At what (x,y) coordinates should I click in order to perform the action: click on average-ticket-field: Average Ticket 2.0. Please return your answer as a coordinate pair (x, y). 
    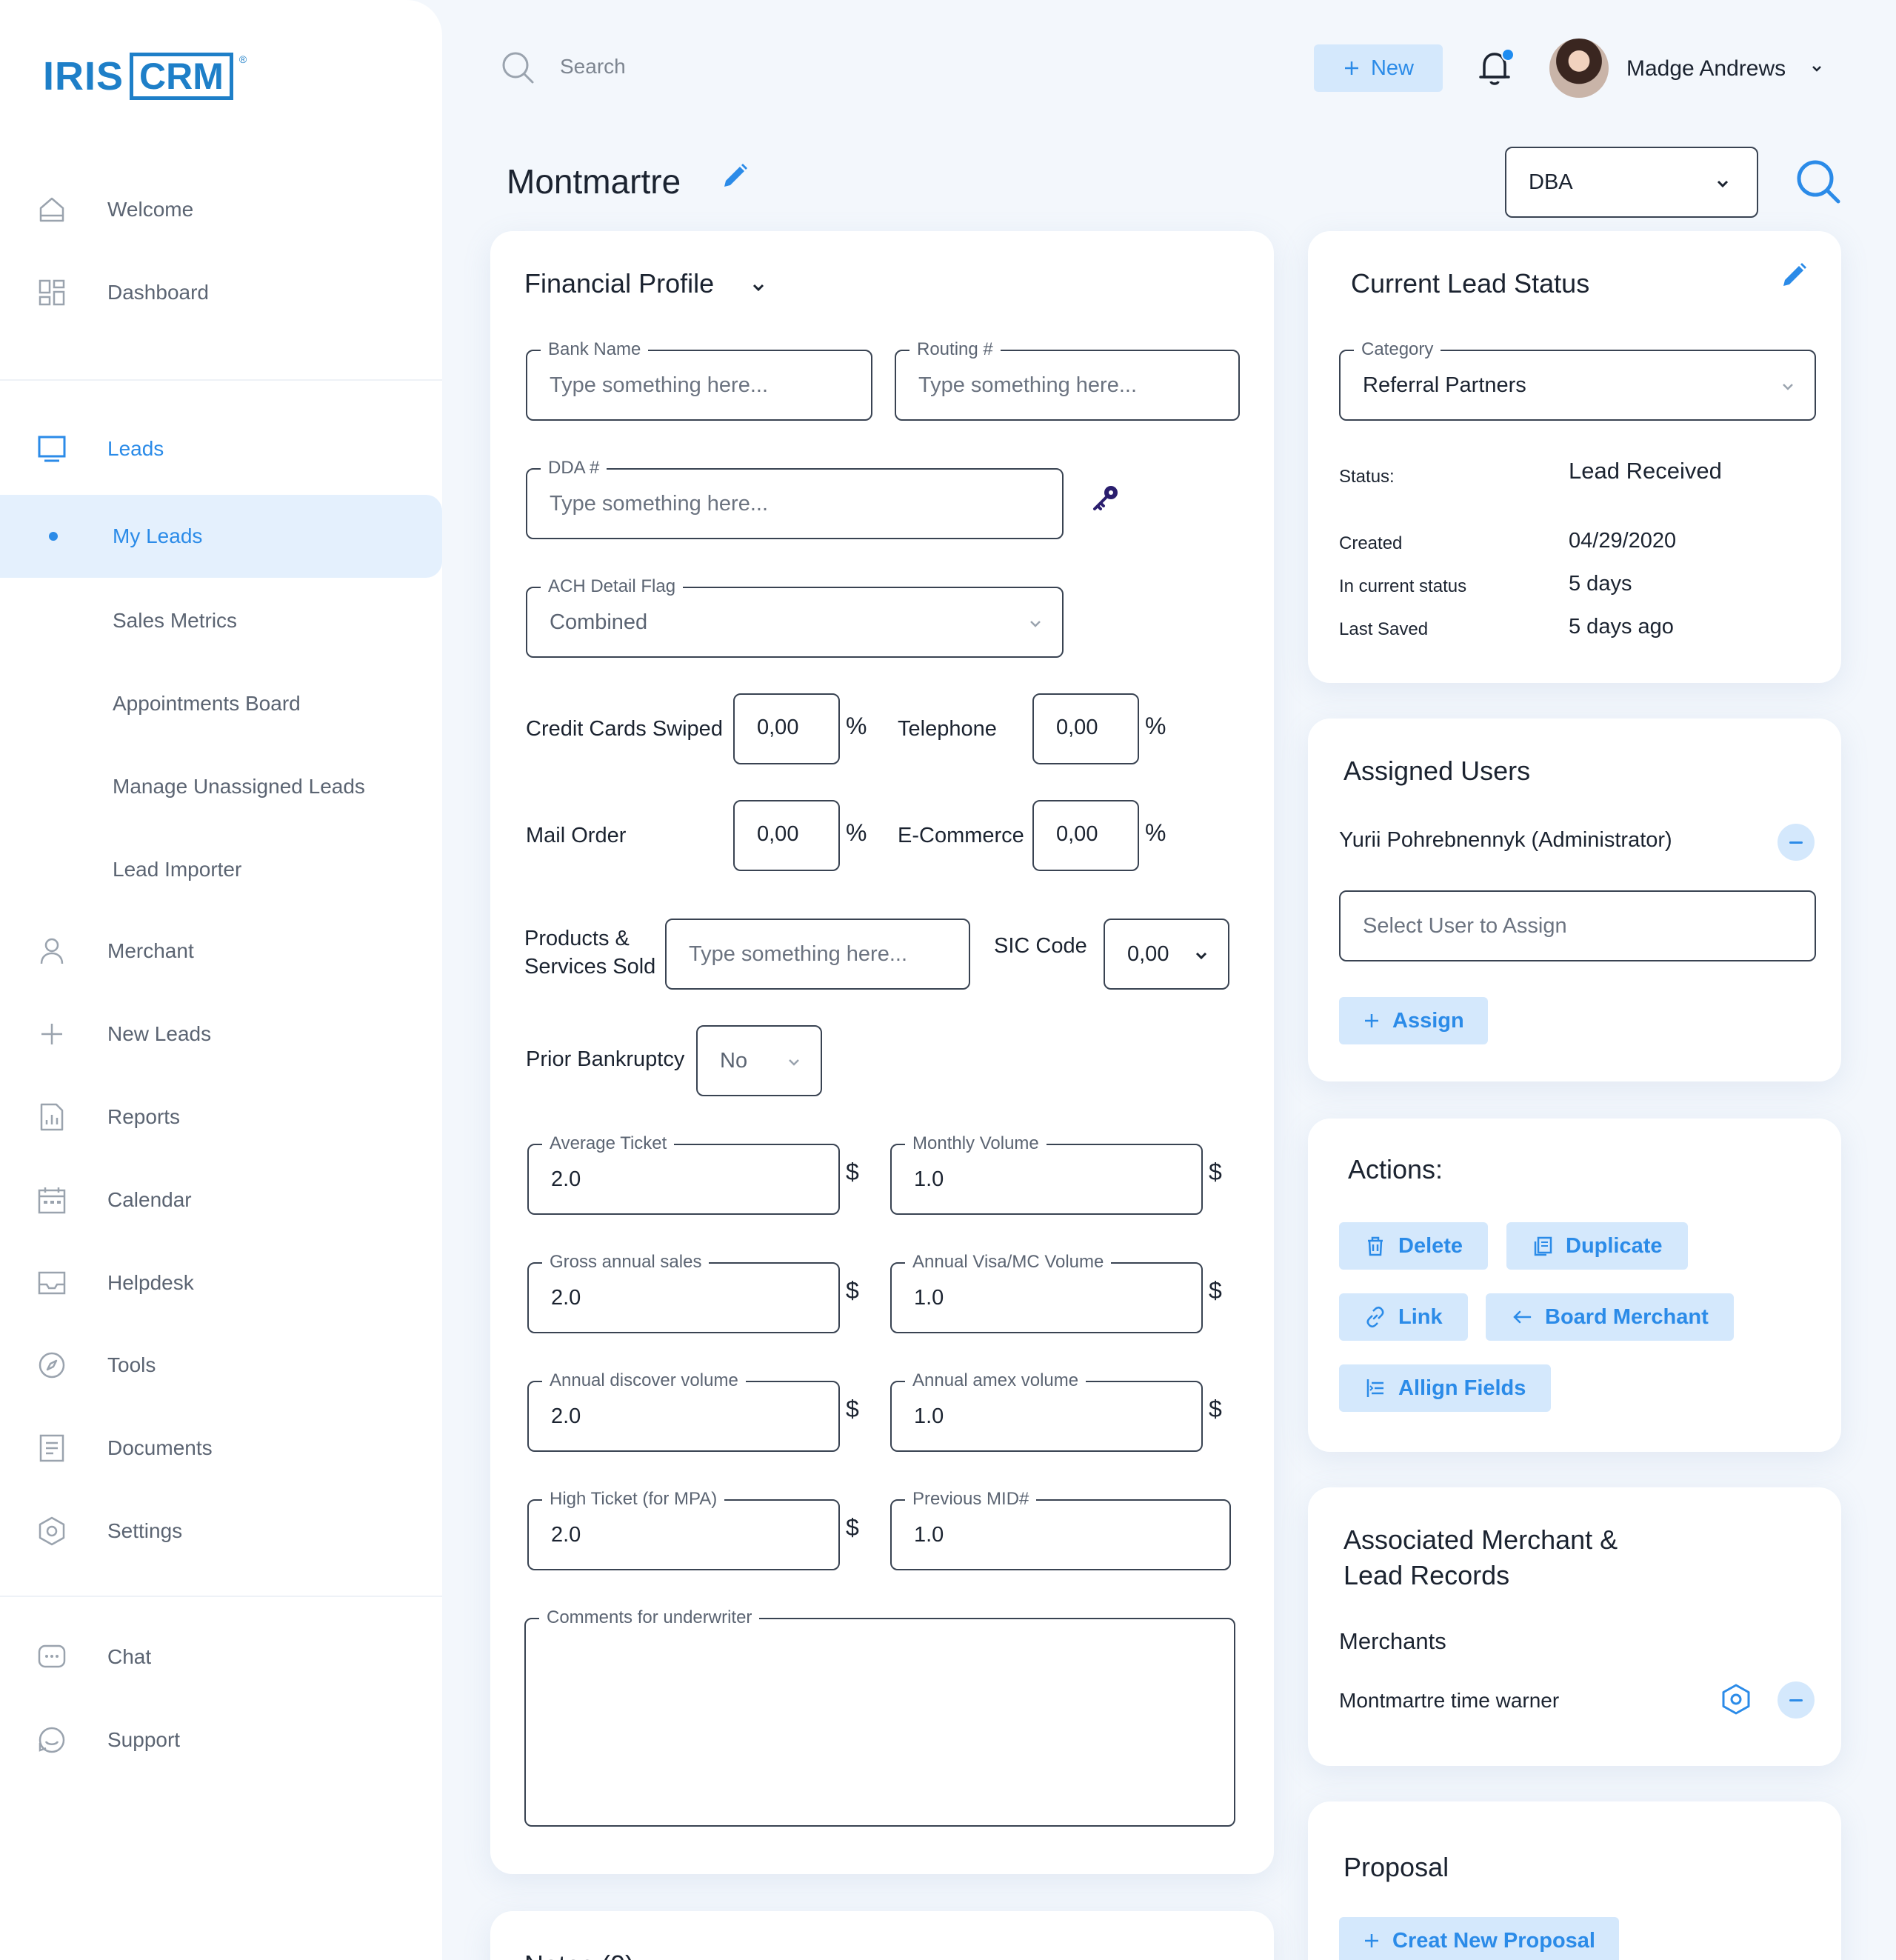
    Looking at the image, I should click on (683, 1174).